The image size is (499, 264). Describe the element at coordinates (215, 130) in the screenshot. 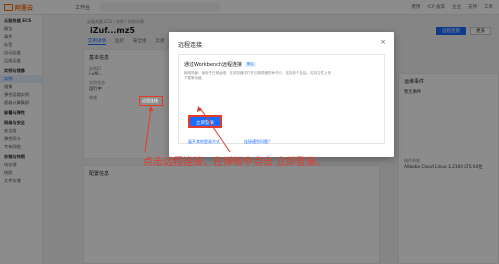

I see `arrow-to-login-button` at that location.